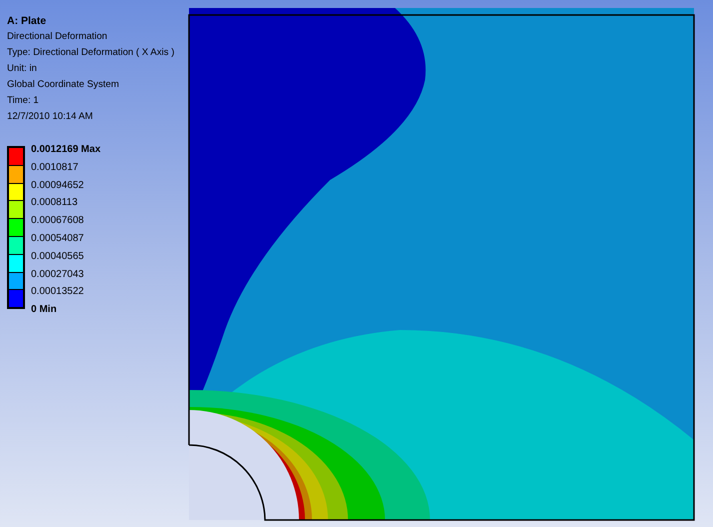 The image size is (713, 527). Describe the element at coordinates (23, 101) in the screenshot. I see `result-info-line: Time: 1` at that location.